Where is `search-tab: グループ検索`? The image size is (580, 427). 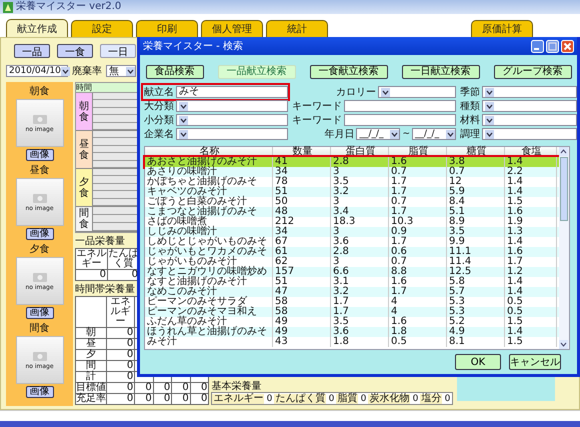 search-tab: グループ検索 is located at coordinates (533, 72).